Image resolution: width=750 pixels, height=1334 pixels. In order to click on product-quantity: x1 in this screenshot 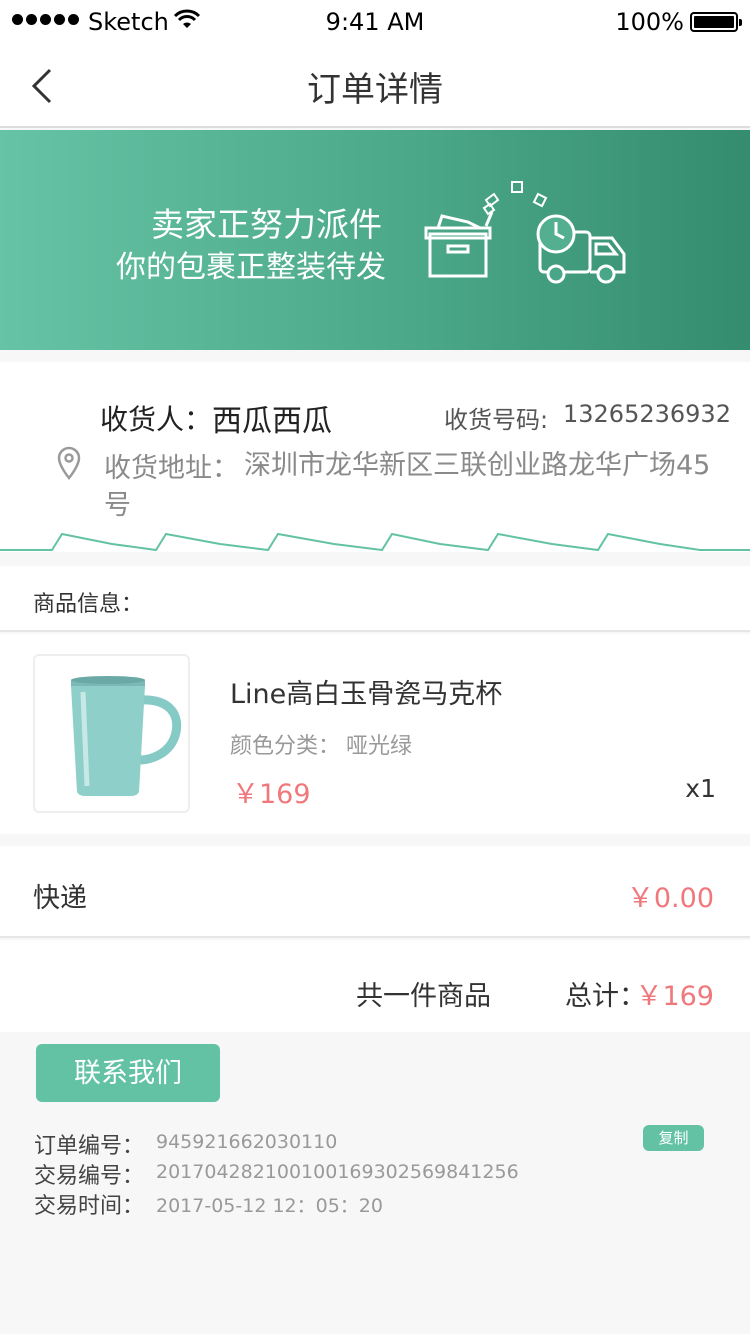, I will do `click(700, 788)`.